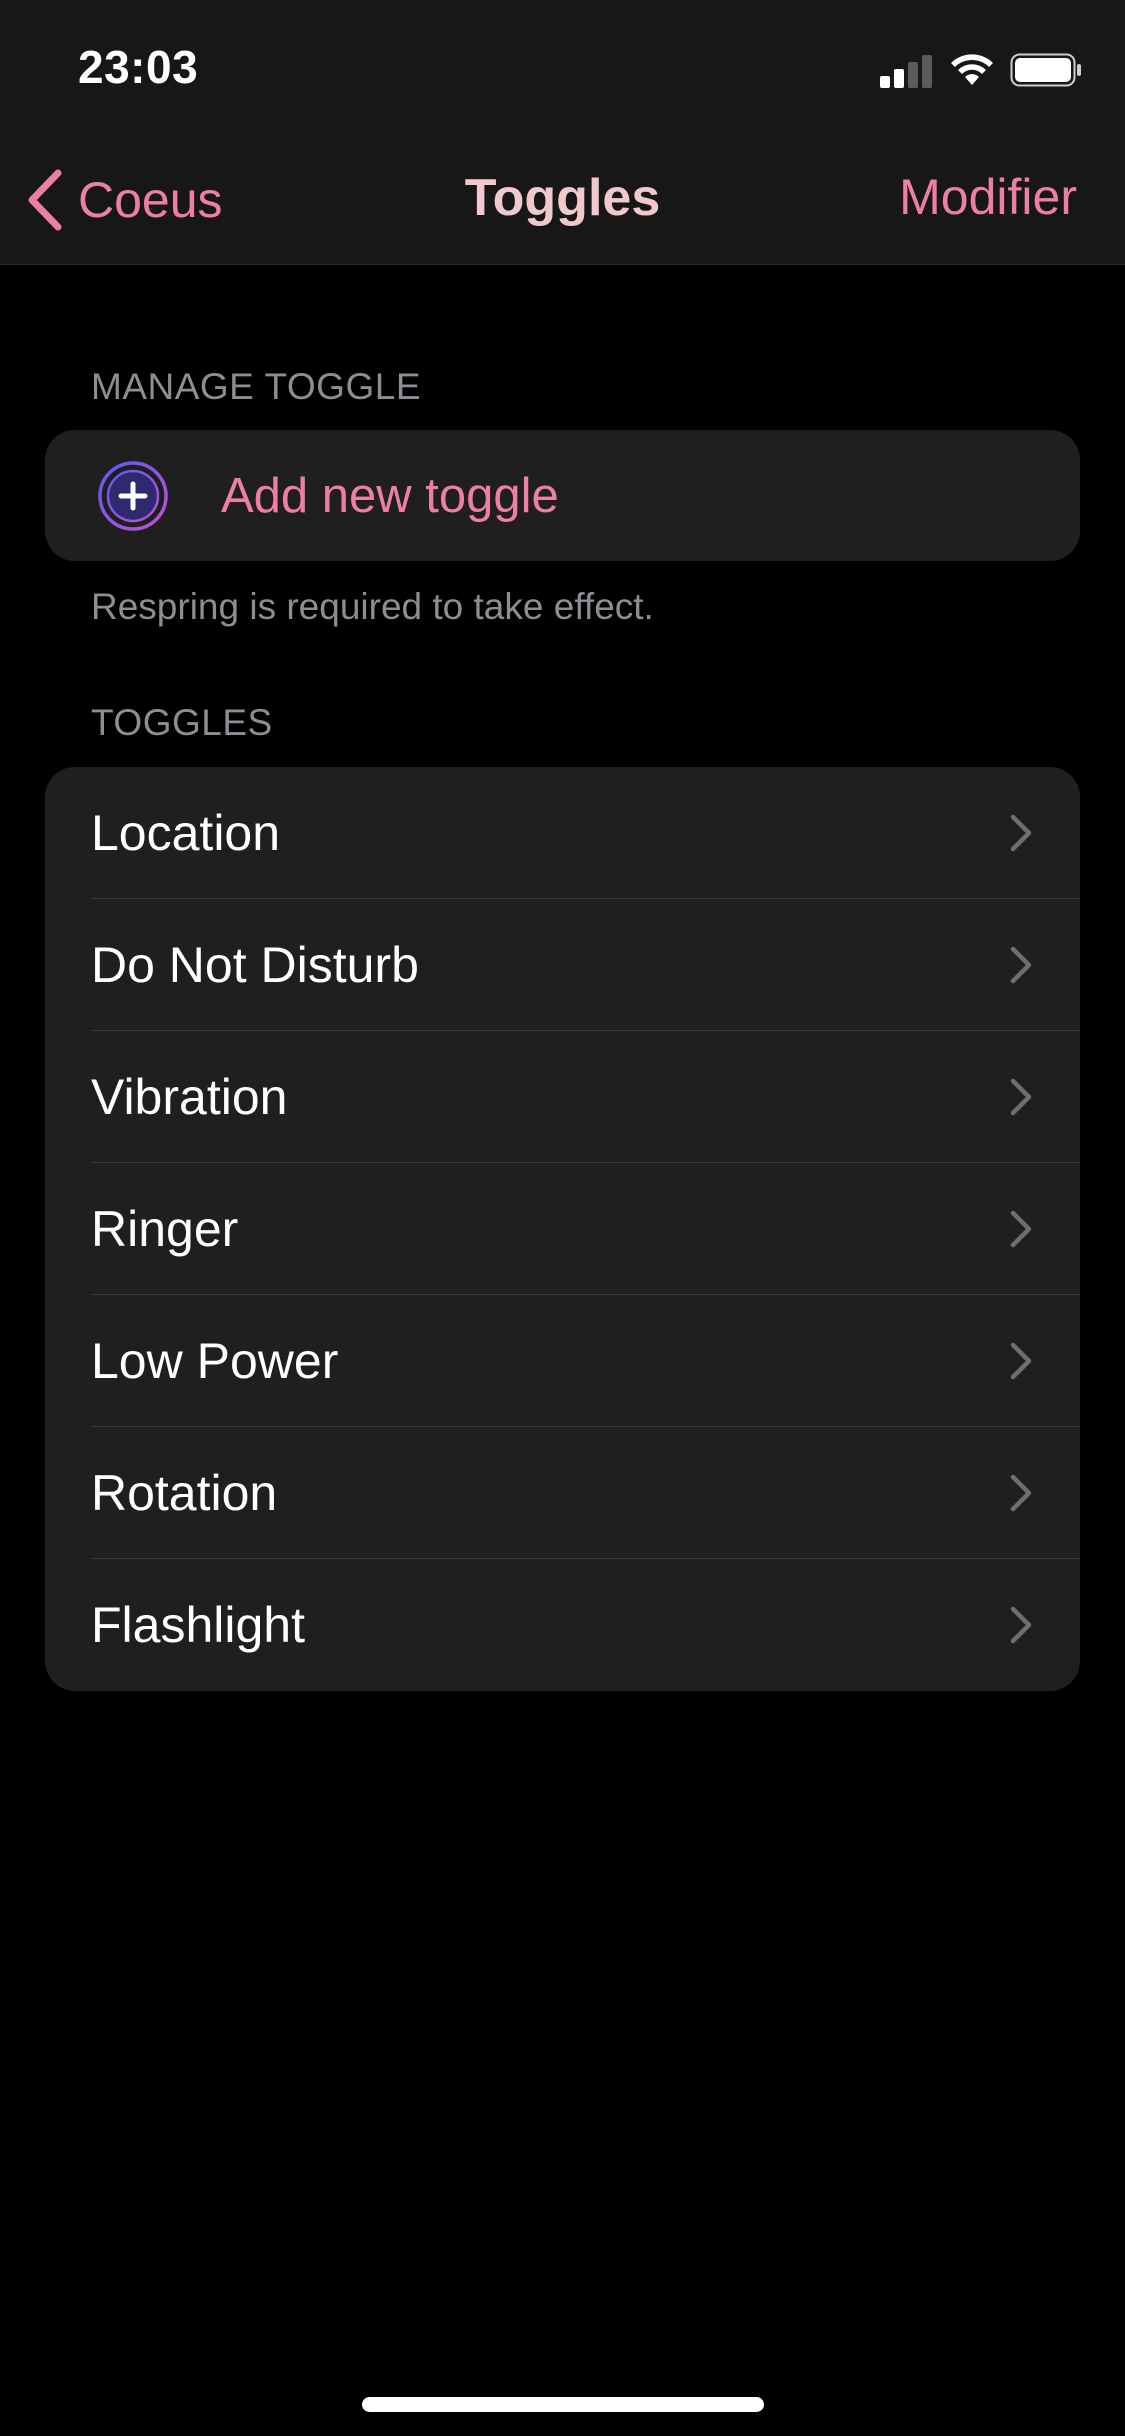  I want to click on home-indicator, so click(563, 2404).